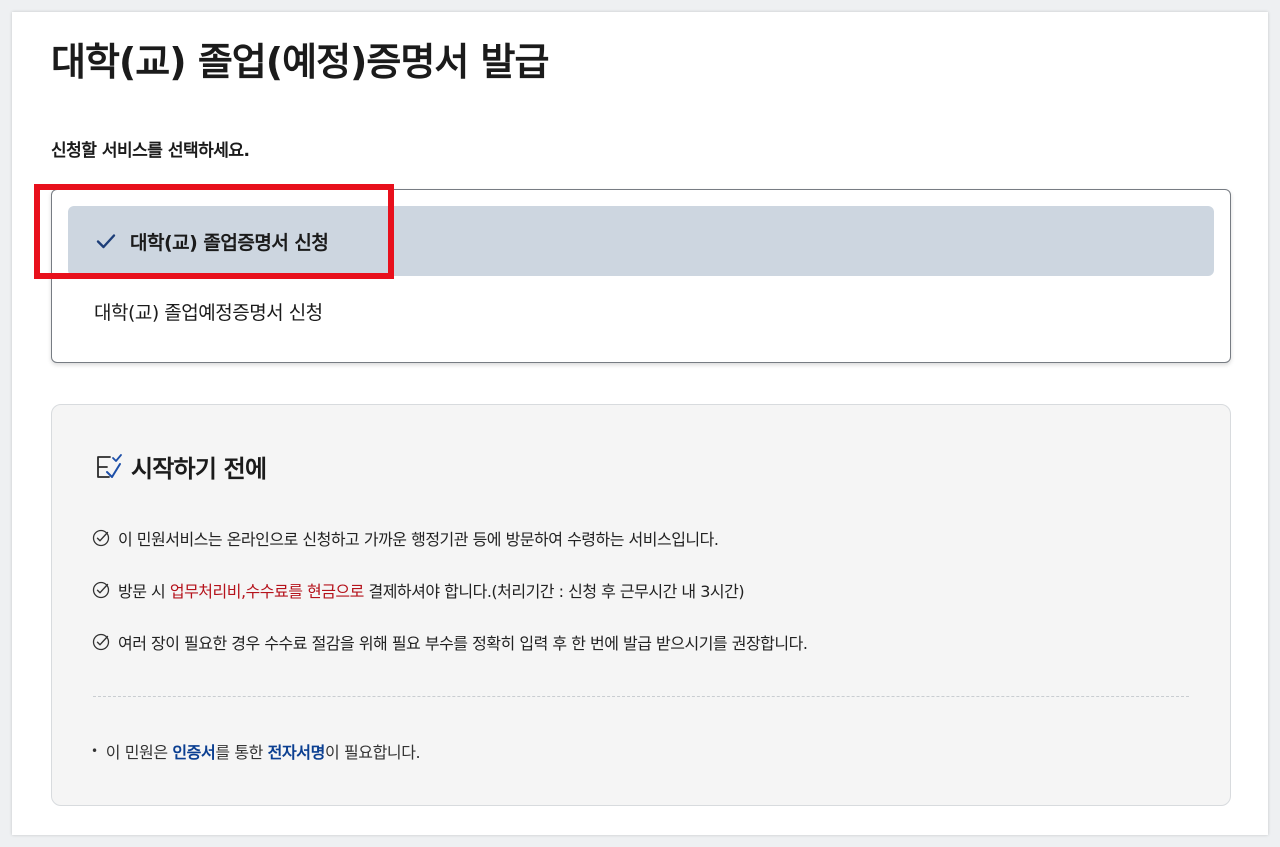 This screenshot has height=847, width=1280. What do you see at coordinates (109, 465) in the screenshot?
I see `checklist-icon` at bounding box center [109, 465].